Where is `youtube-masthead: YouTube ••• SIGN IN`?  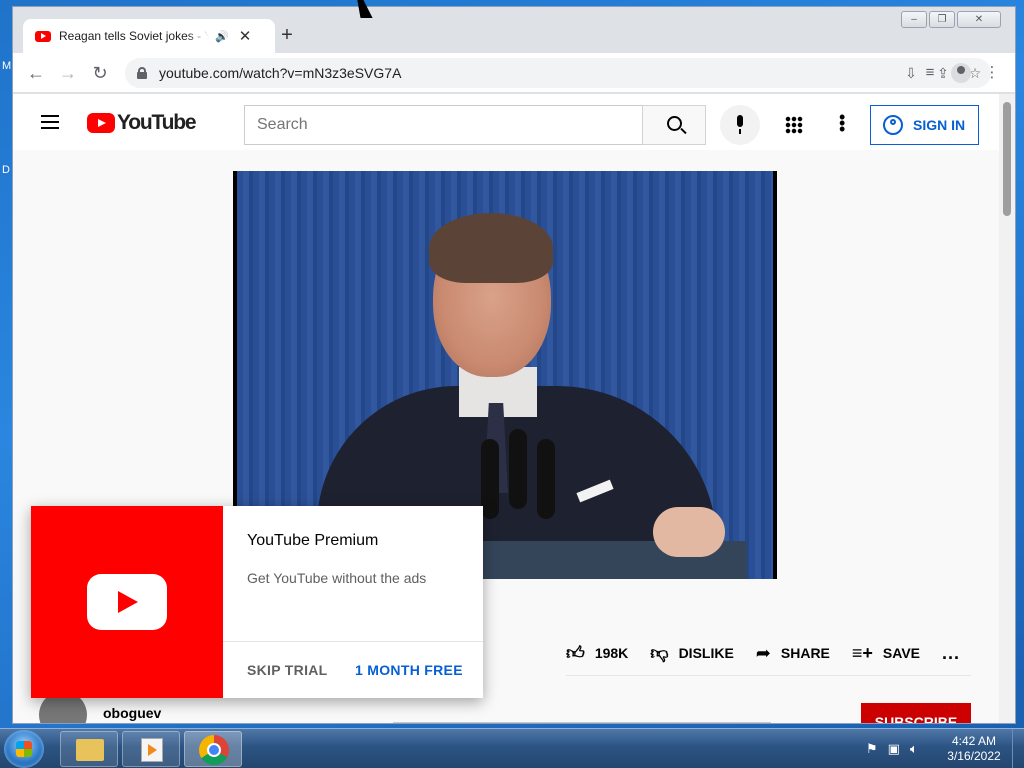 youtube-masthead: YouTube ••• SIGN IN is located at coordinates (507, 122).